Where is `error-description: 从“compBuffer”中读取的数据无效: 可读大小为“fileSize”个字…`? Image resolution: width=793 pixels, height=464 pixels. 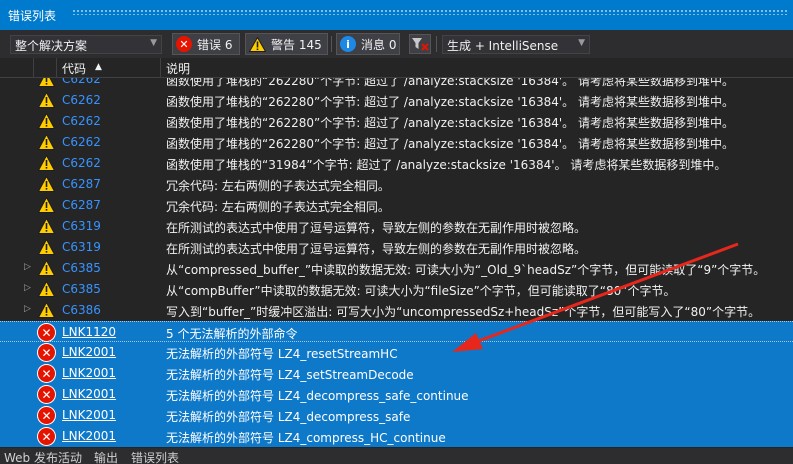
error-description: 从“compBuffer”中读取的数据无效: 可读大小为“fileSize”个字… is located at coordinates (421, 291).